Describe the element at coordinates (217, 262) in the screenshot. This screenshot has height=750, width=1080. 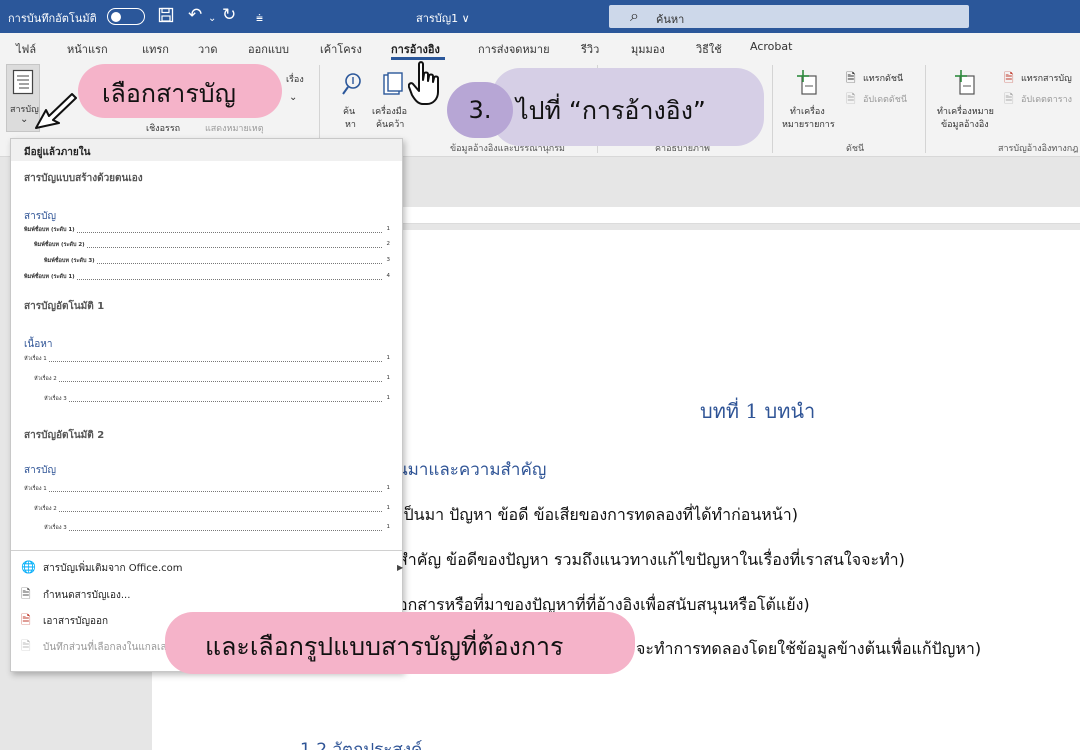
I see `manual-toc-entry: พิมพ์ชื่อบท (ระดับ 3) 3` at that location.